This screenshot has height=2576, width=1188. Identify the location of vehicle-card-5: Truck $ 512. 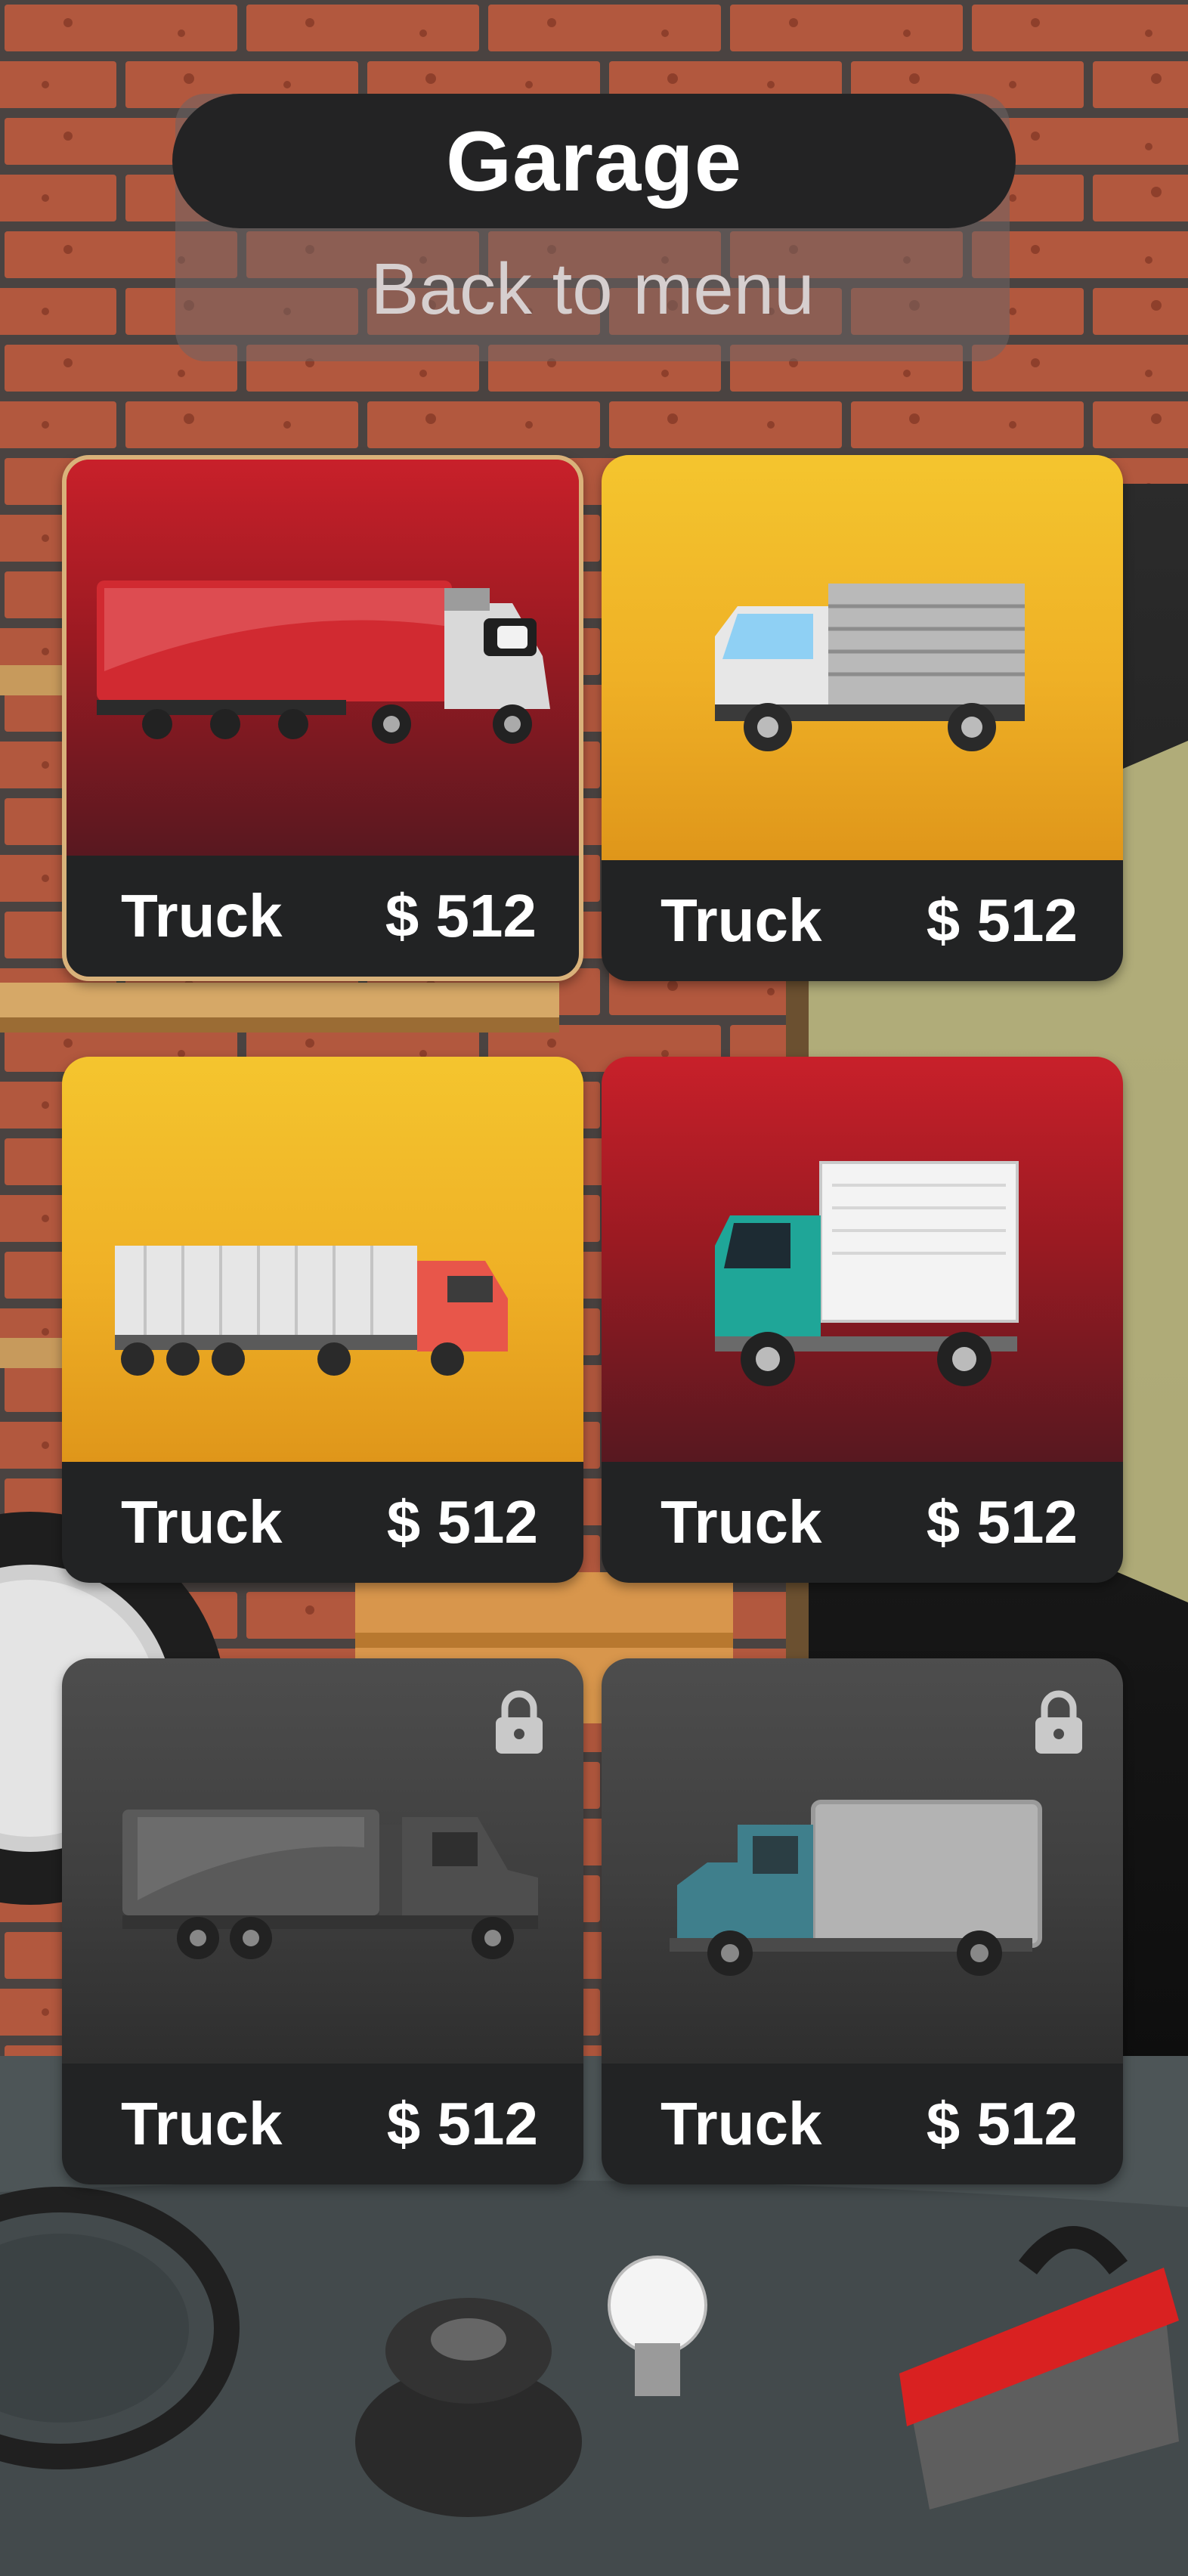
(322, 1921).